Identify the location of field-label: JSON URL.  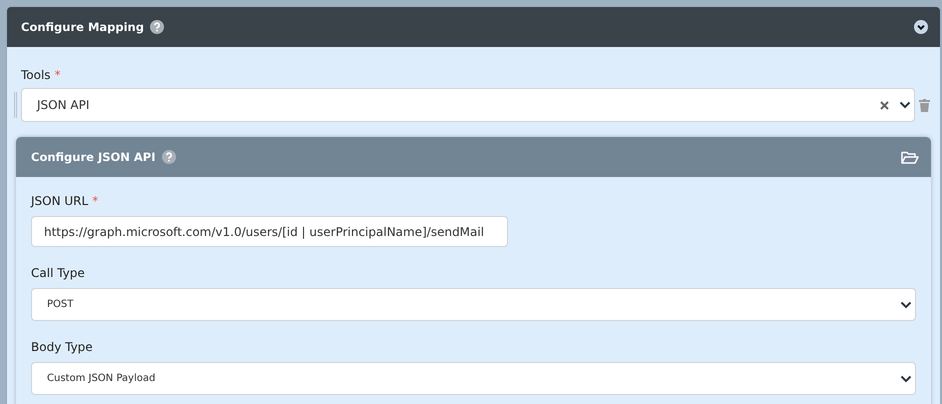
(59, 201).